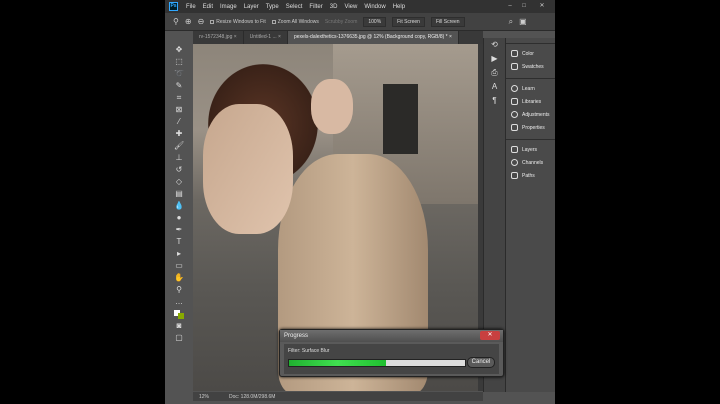  I want to click on panel-layers: Layers, so click(530, 149).